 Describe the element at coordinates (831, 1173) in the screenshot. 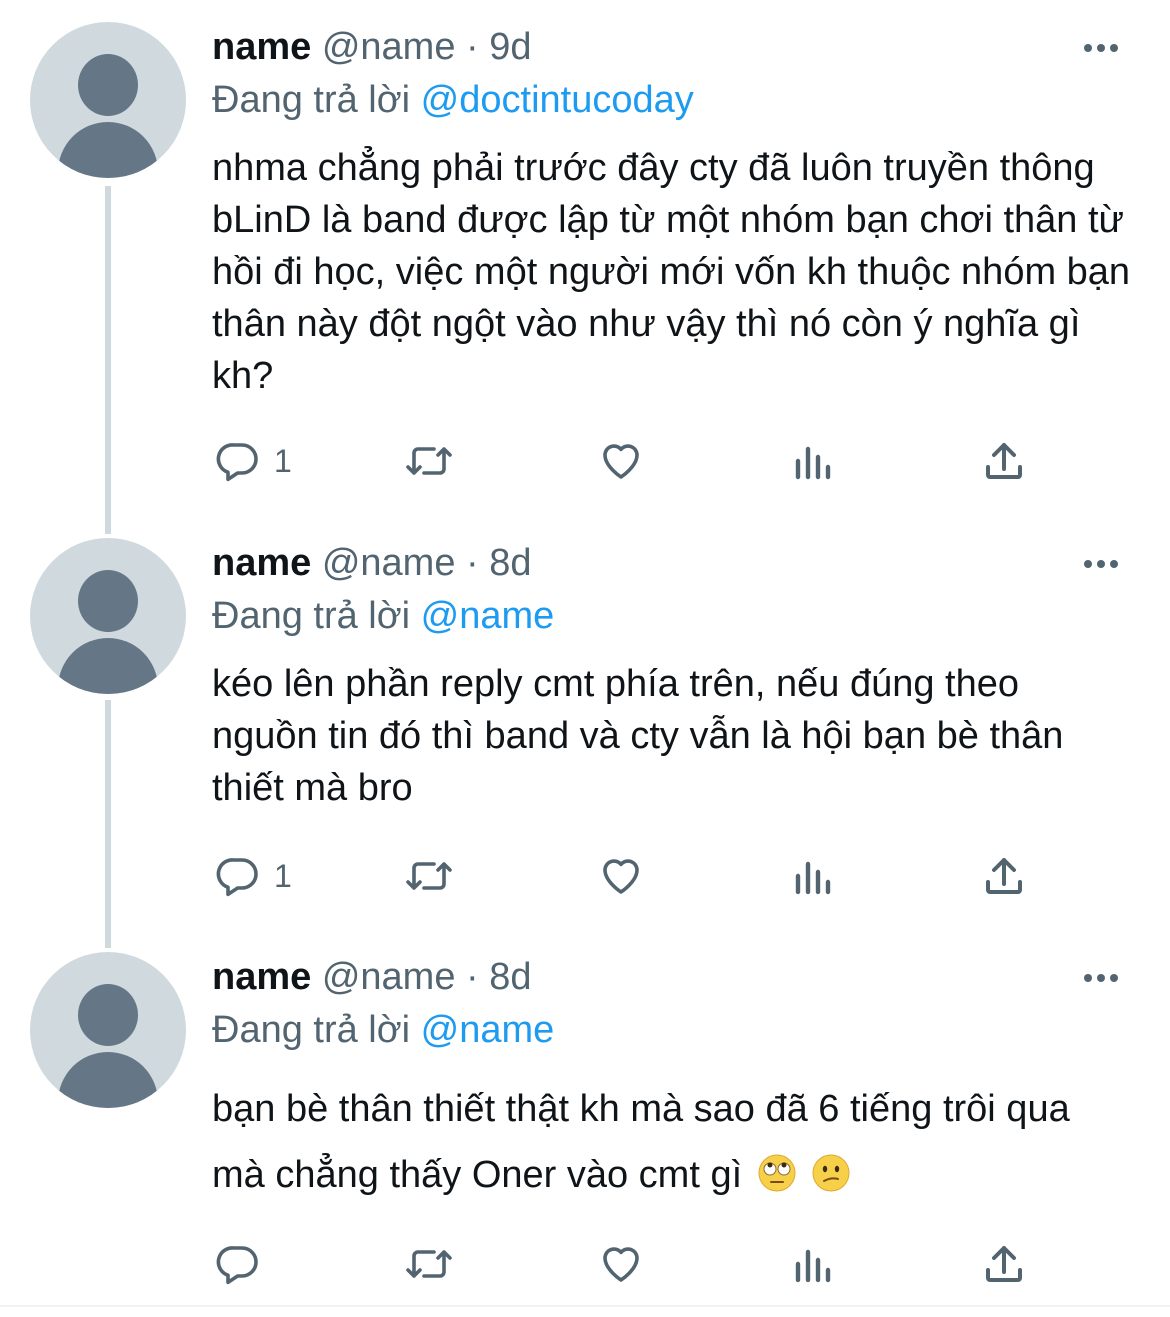

I see `confused-face-icon` at that location.